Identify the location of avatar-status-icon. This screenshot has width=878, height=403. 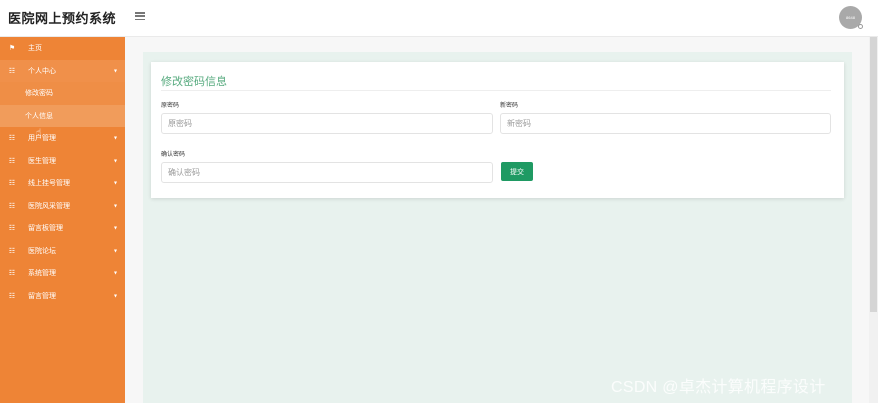
(860, 26).